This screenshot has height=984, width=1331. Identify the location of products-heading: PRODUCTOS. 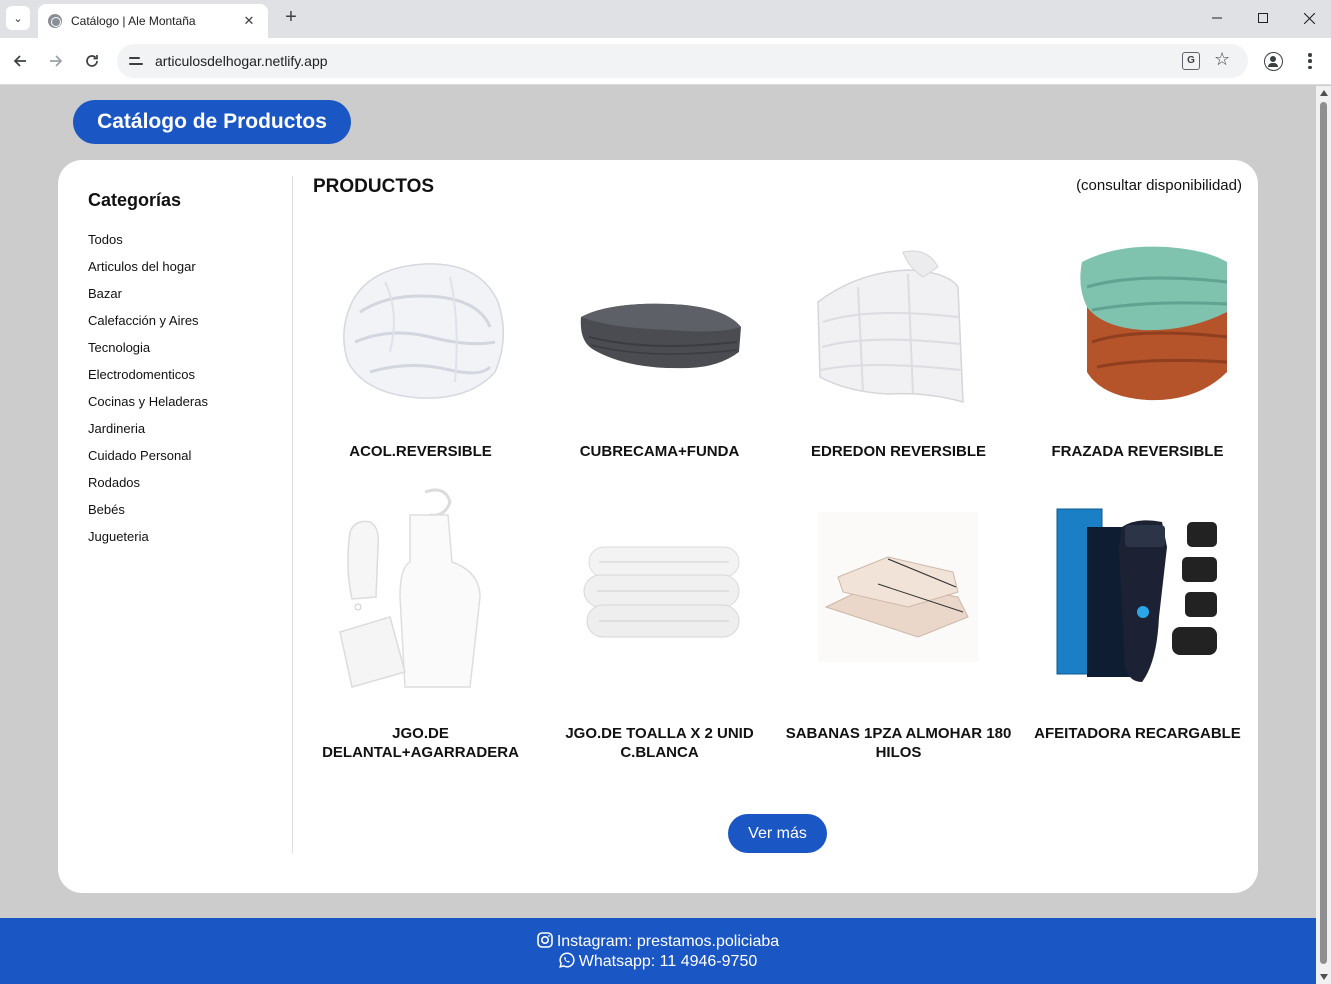
(374, 186).